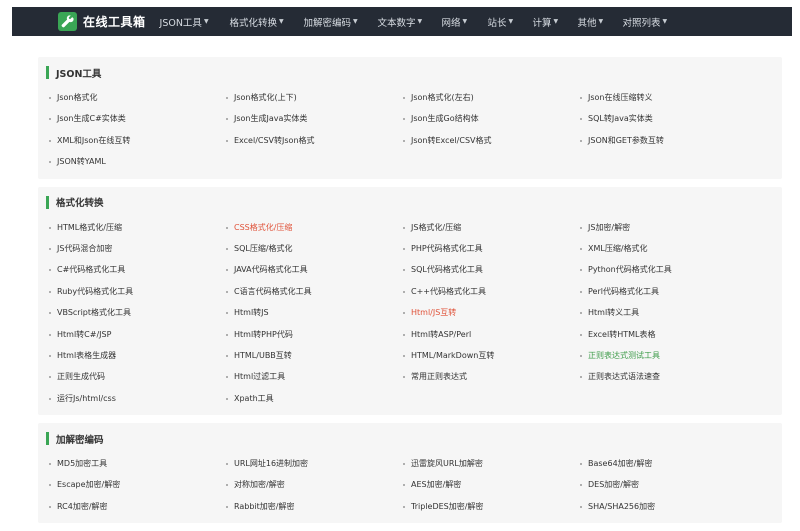 Image resolution: width=800 pixels, height=531 pixels. I want to click on tool-link: Ruby代码格式化工具, so click(126, 291).